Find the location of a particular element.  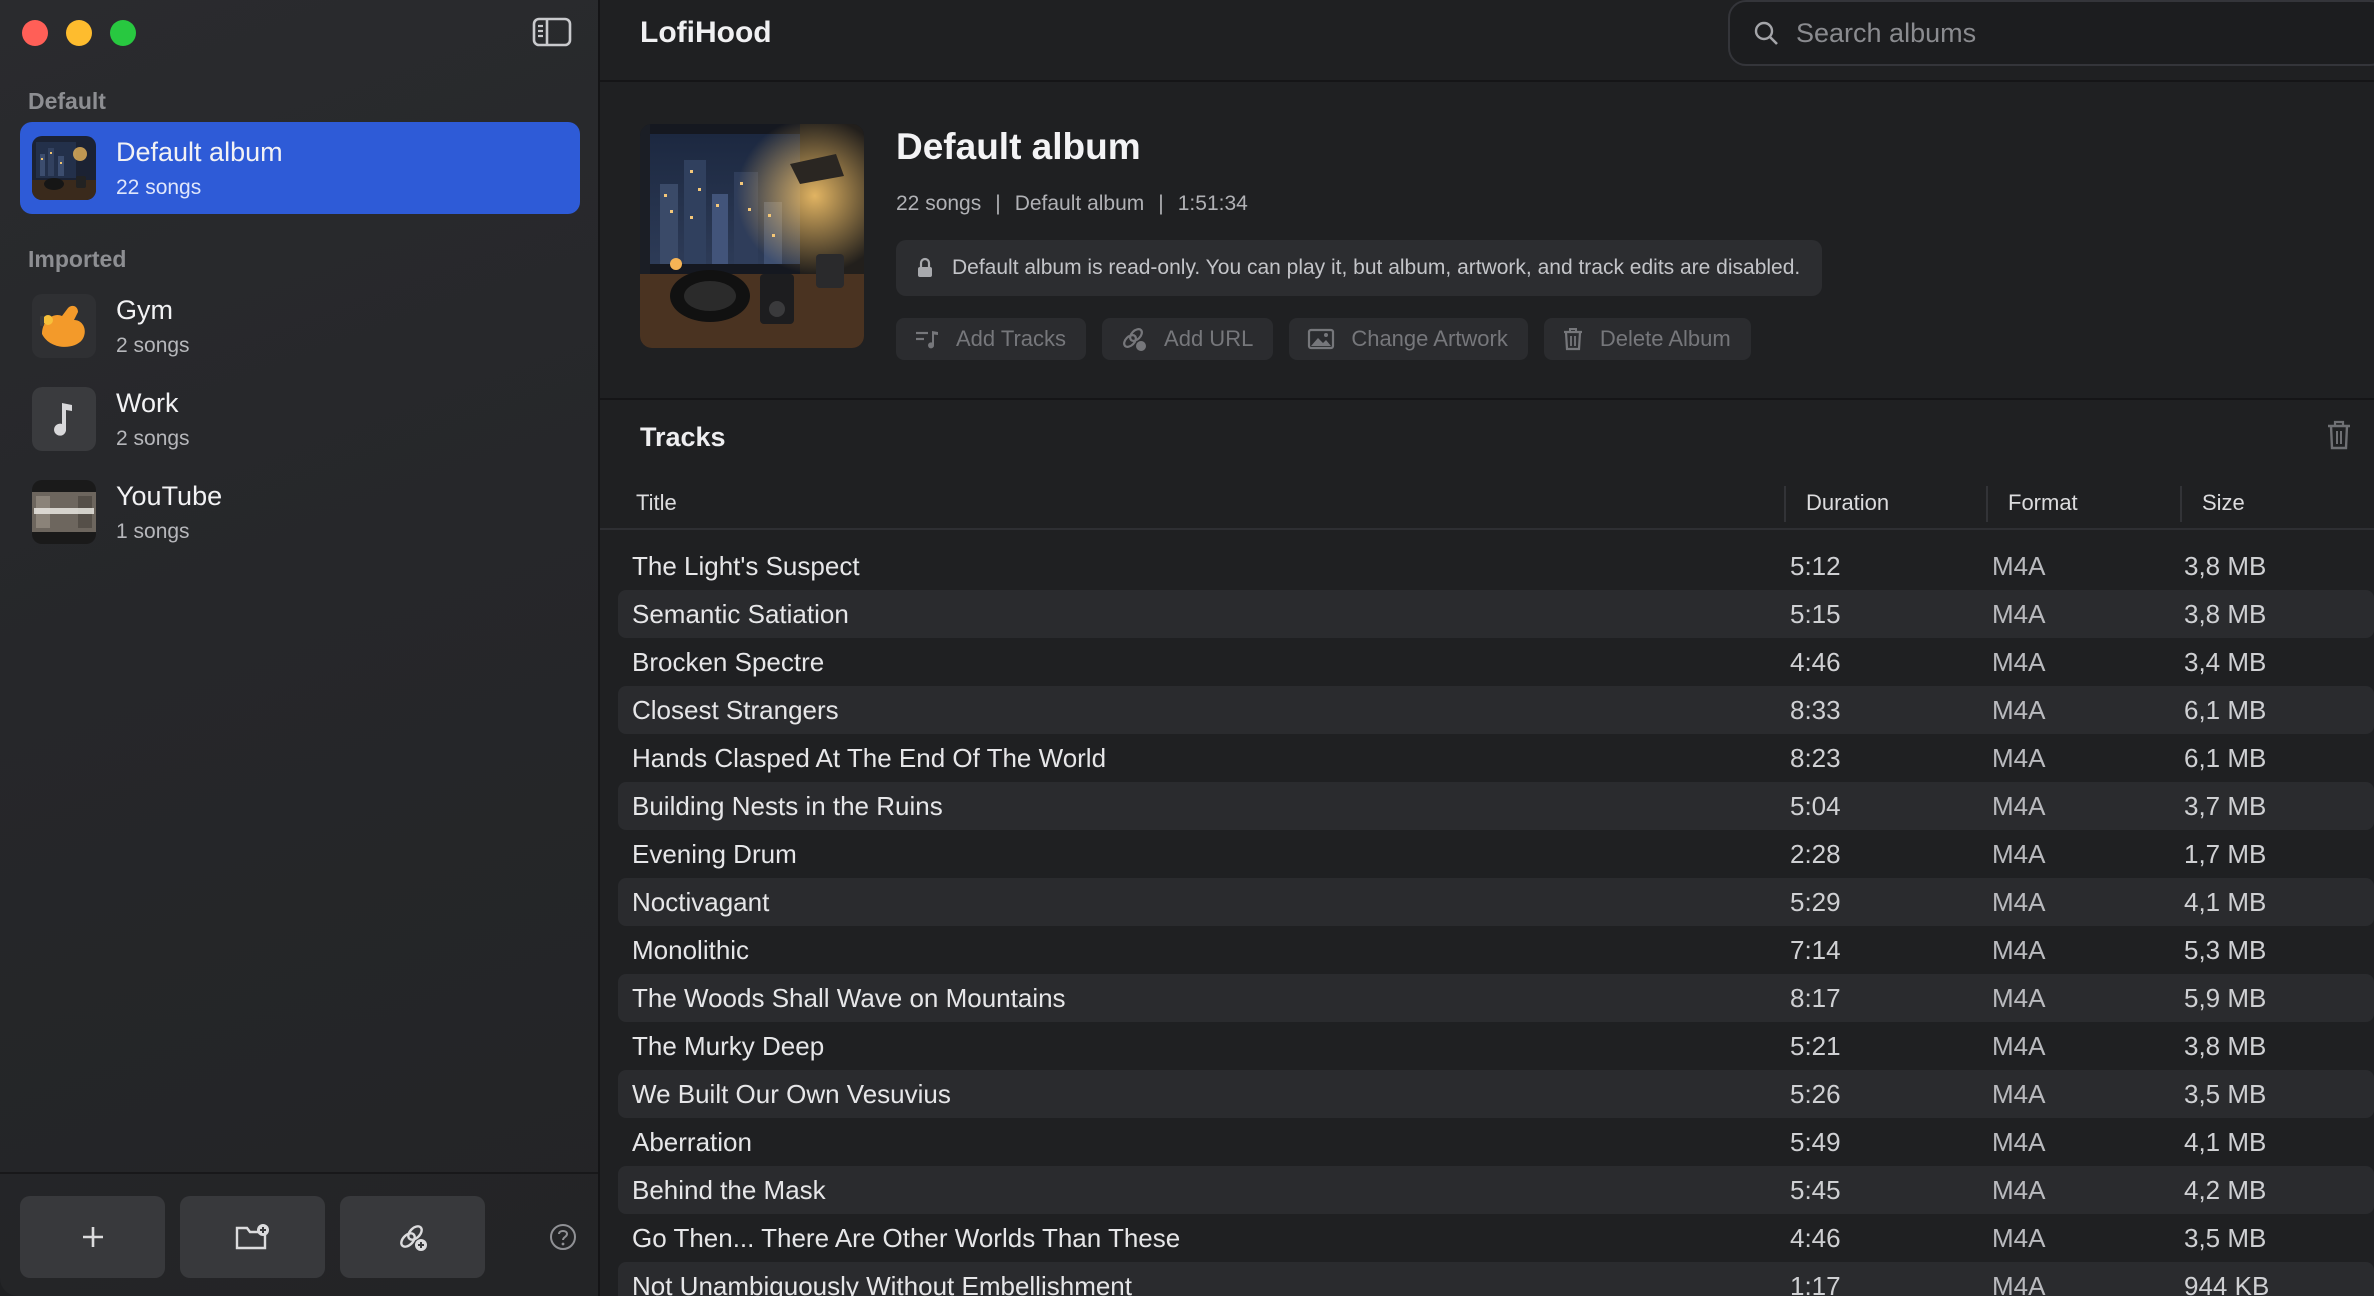

folder-add-icon is located at coordinates (252, 1237).